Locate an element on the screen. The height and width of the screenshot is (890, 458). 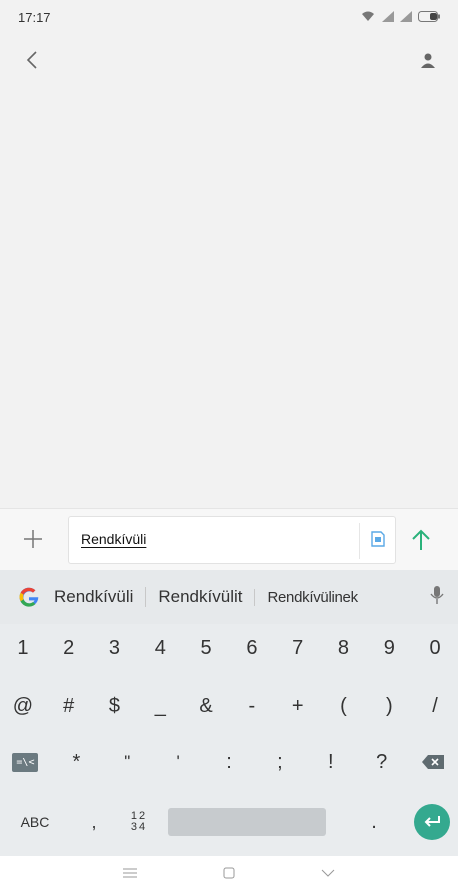
key-dollar: $ is located at coordinates (115, 706).